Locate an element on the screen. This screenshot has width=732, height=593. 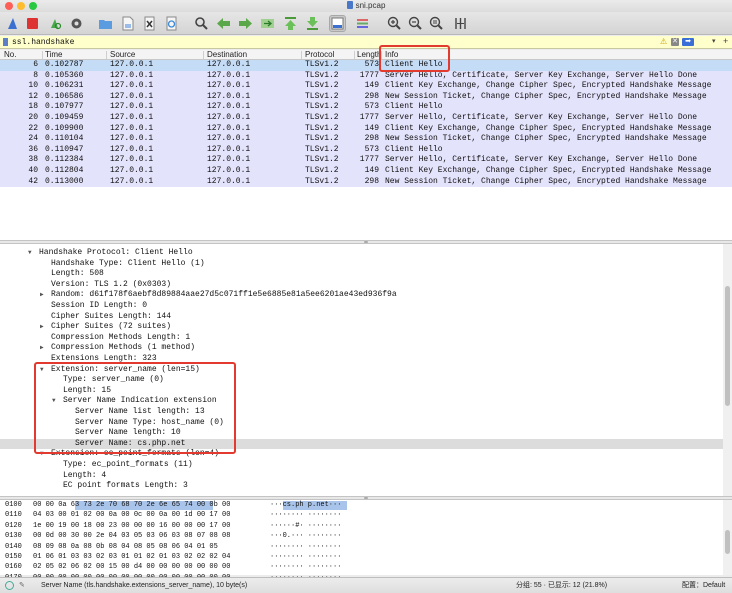
zoom-out-button is located at coordinates (415, 23).